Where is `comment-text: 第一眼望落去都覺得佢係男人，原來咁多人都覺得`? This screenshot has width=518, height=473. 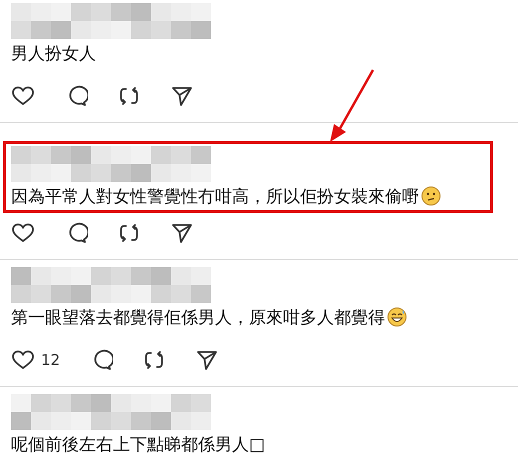
comment-text: 第一眼望落去都覺得佢係男人，原來咁多人都覺得 is located at coordinates (198, 317).